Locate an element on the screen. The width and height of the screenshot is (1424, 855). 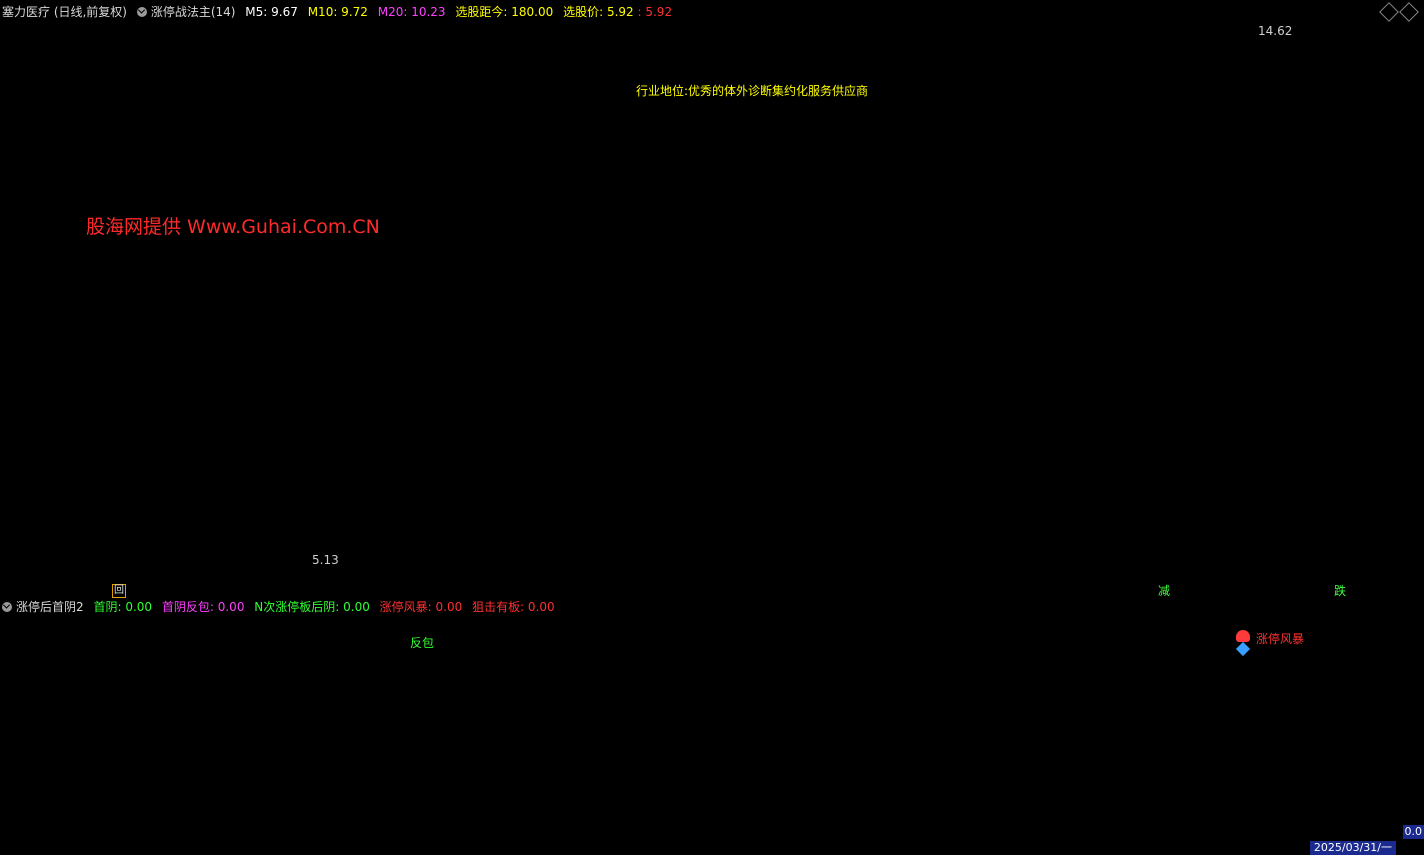
ma10-value: M10: 9.72 is located at coordinates (337, 12).